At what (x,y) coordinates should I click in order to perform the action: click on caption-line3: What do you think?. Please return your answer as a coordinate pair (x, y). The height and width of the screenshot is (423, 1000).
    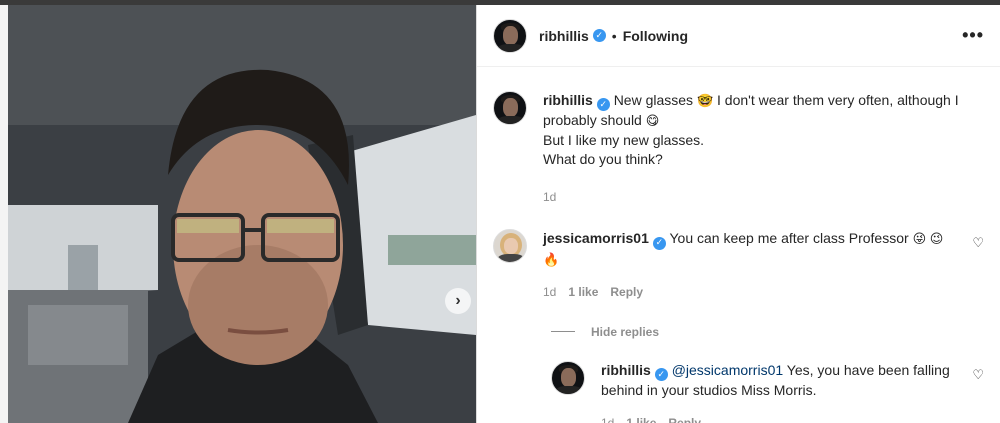
    Looking at the image, I should click on (603, 159).